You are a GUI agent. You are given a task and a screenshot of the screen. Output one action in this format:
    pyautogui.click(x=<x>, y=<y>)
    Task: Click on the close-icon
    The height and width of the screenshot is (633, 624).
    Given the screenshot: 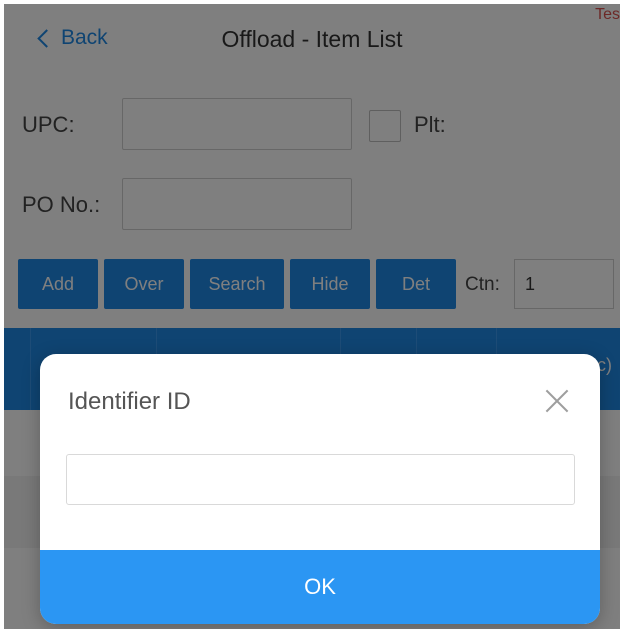 What is the action you would take?
    pyautogui.click(x=557, y=401)
    